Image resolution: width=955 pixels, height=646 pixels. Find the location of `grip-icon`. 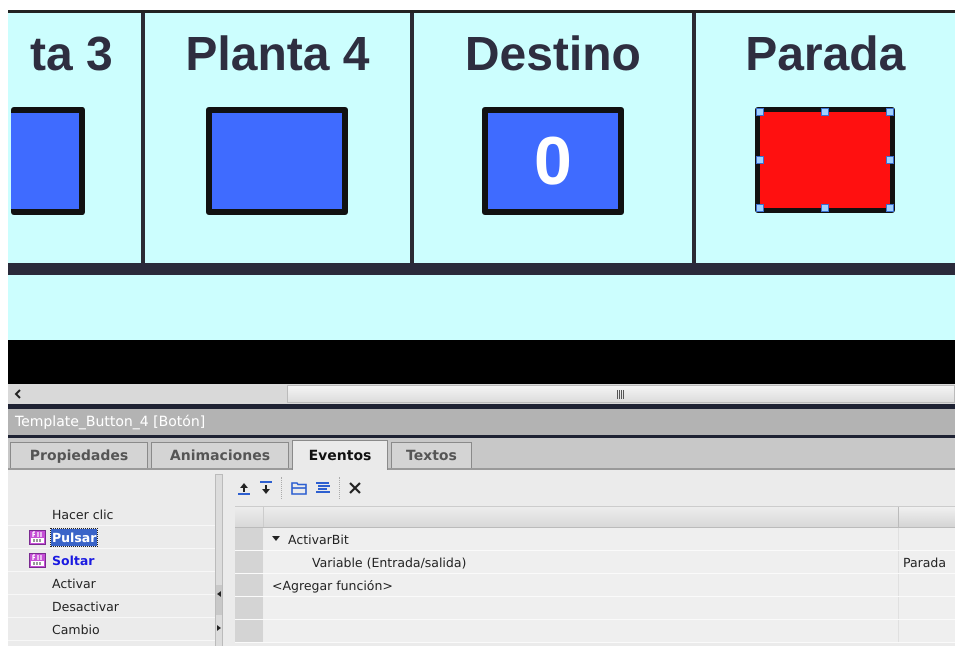

grip-icon is located at coordinates (621, 394).